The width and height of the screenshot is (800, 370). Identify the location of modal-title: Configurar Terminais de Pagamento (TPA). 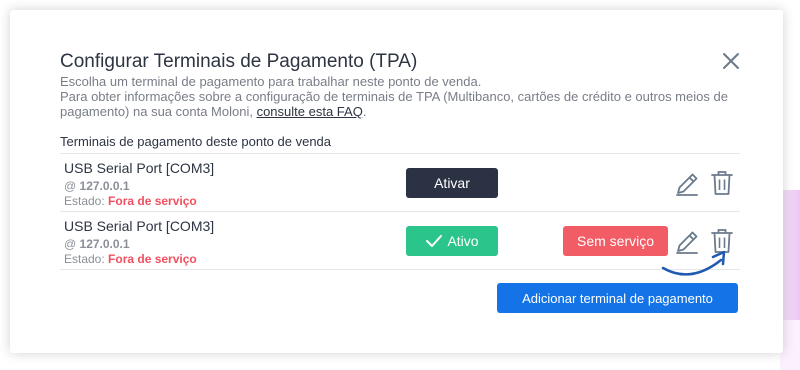
(239, 61).